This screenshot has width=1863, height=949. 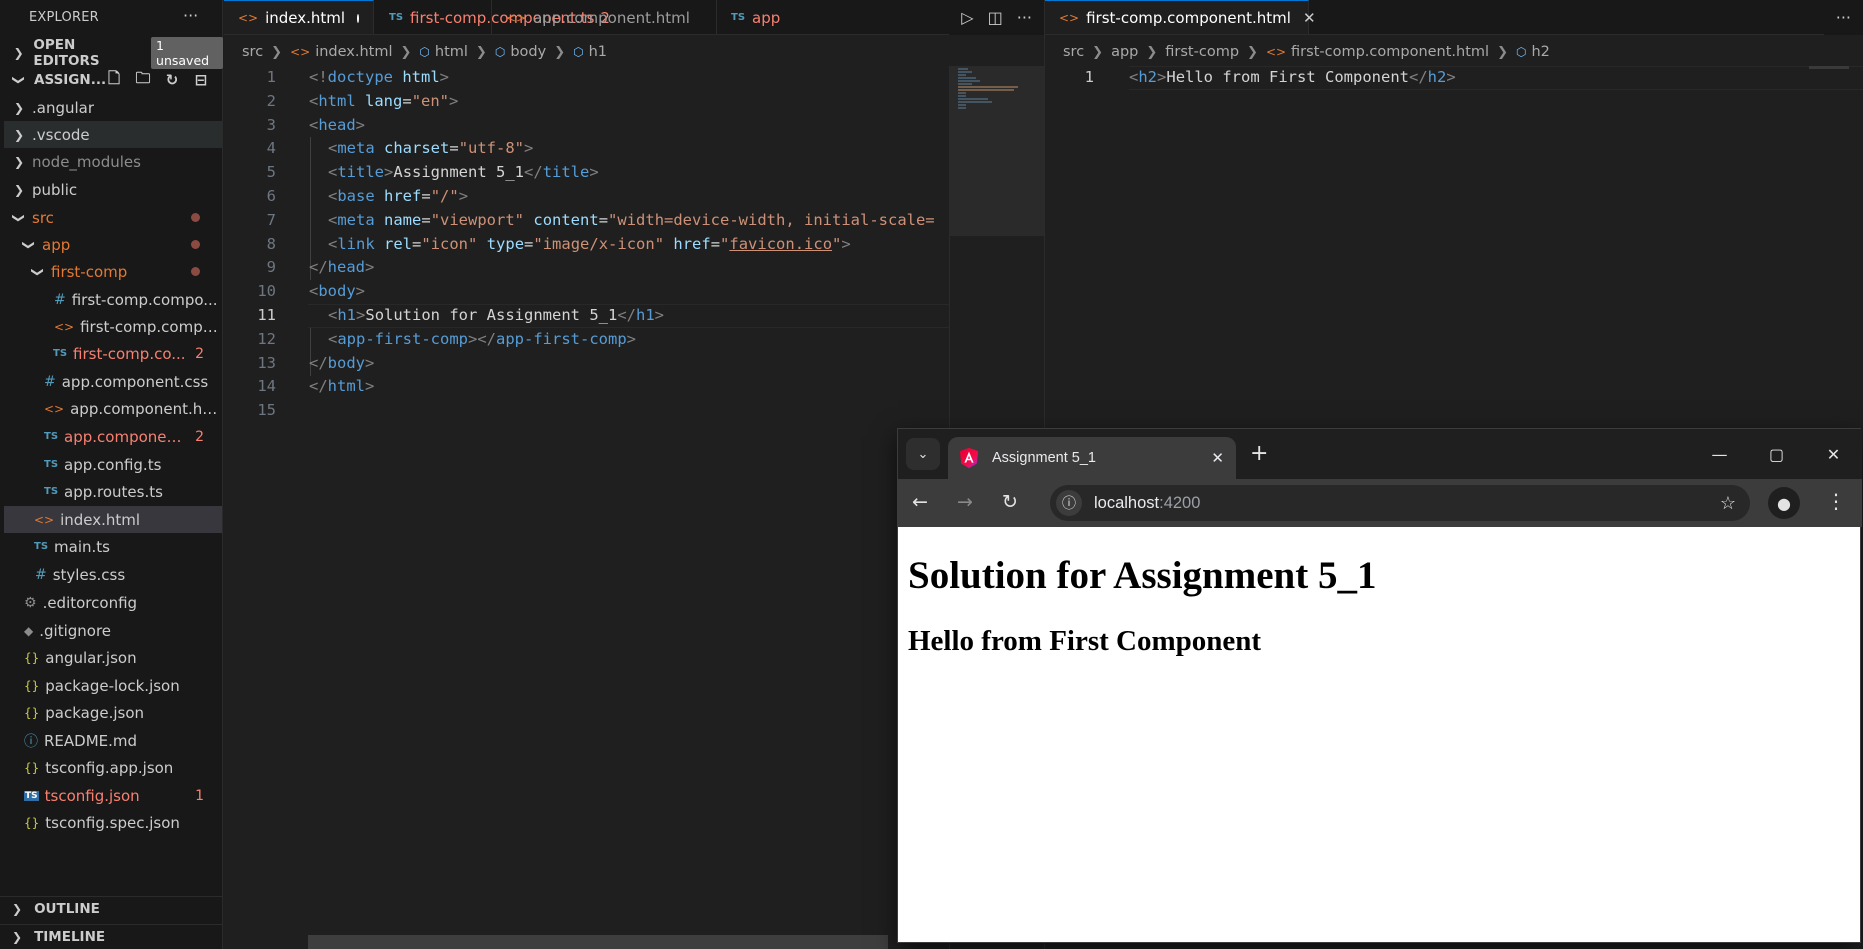 What do you see at coordinates (113, 189) in the screenshot?
I see `tree-folder-public: ❯ public` at bounding box center [113, 189].